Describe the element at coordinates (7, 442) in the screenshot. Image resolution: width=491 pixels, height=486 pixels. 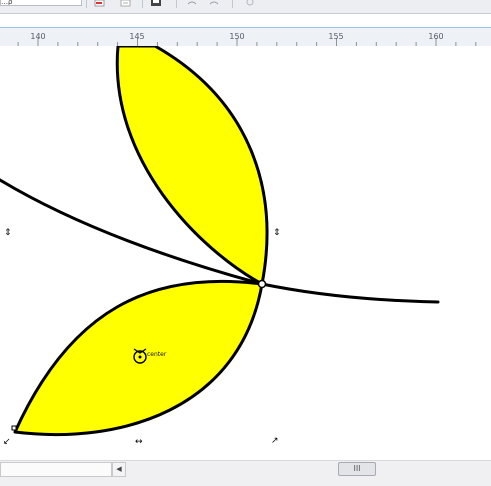
I see `scale-handle-bottom-left: ↙` at that location.